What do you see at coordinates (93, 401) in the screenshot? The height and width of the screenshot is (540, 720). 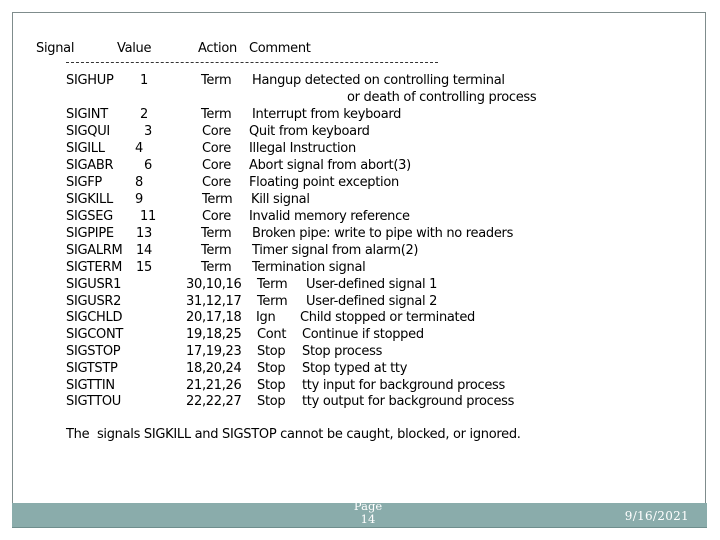 I see `signal-name: SIGTTOU` at bounding box center [93, 401].